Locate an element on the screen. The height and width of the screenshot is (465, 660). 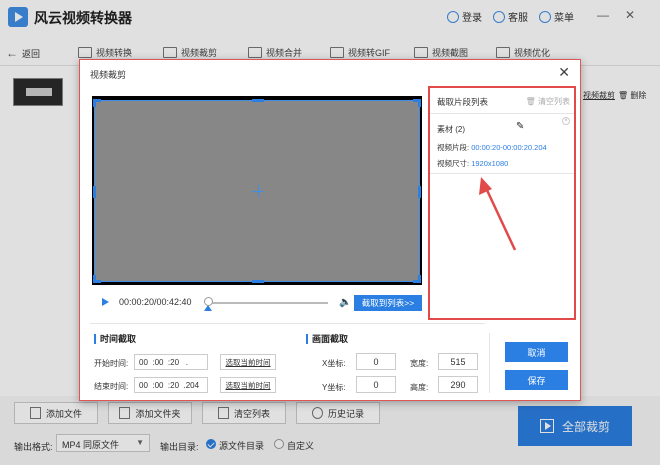
volume-icon: 🔈 is located at coordinates (345, 302).